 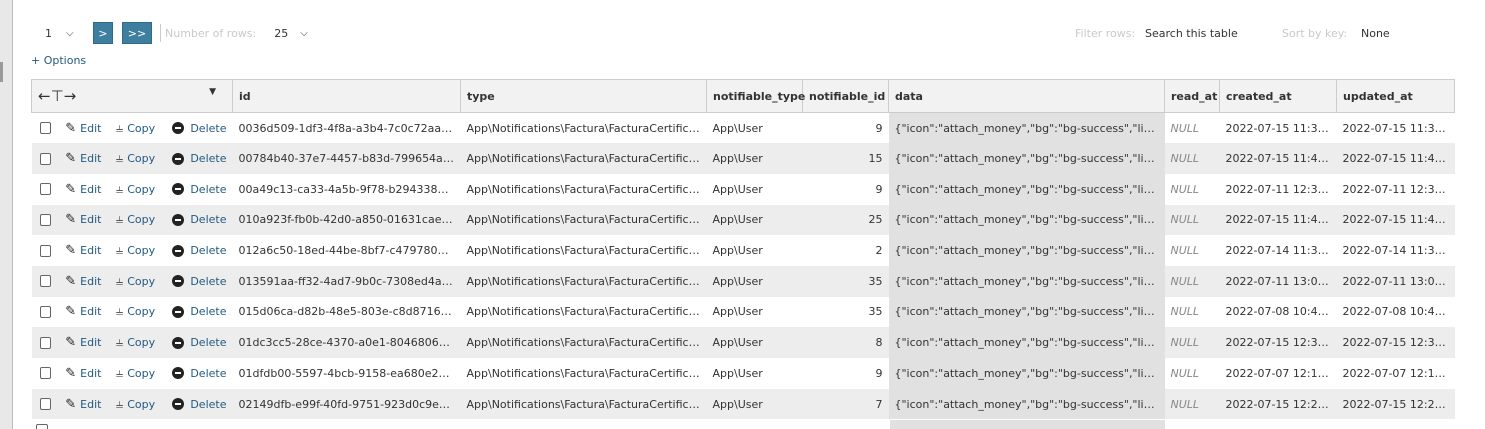 I want to click on cell-id: 02149dfb-e99f-40fd-9751-923d0c9ea8d3, so click(x=346, y=404).